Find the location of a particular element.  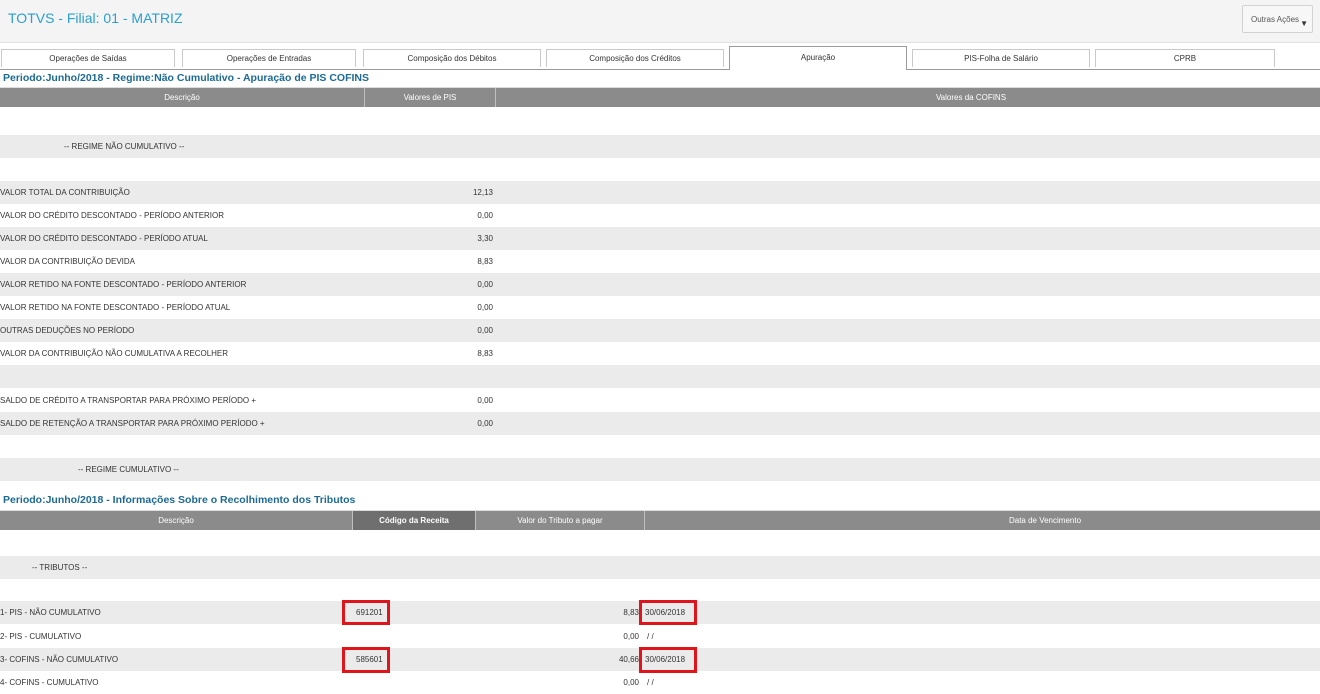

tab-composicao-creditos: Composição dos Créditos is located at coordinates (635, 58).